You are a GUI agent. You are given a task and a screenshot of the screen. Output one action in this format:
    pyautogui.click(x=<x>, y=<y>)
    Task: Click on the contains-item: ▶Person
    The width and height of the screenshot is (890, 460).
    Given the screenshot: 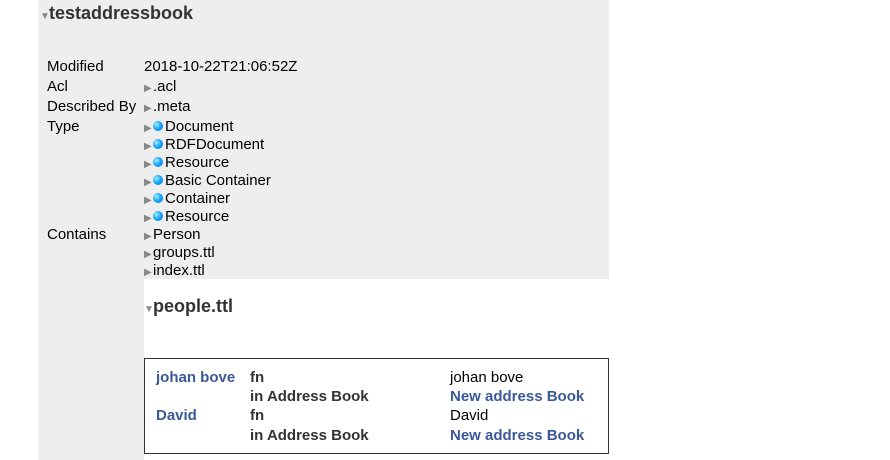 What is the action you would take?
    pyautogui.click(x=172, y=234)
    